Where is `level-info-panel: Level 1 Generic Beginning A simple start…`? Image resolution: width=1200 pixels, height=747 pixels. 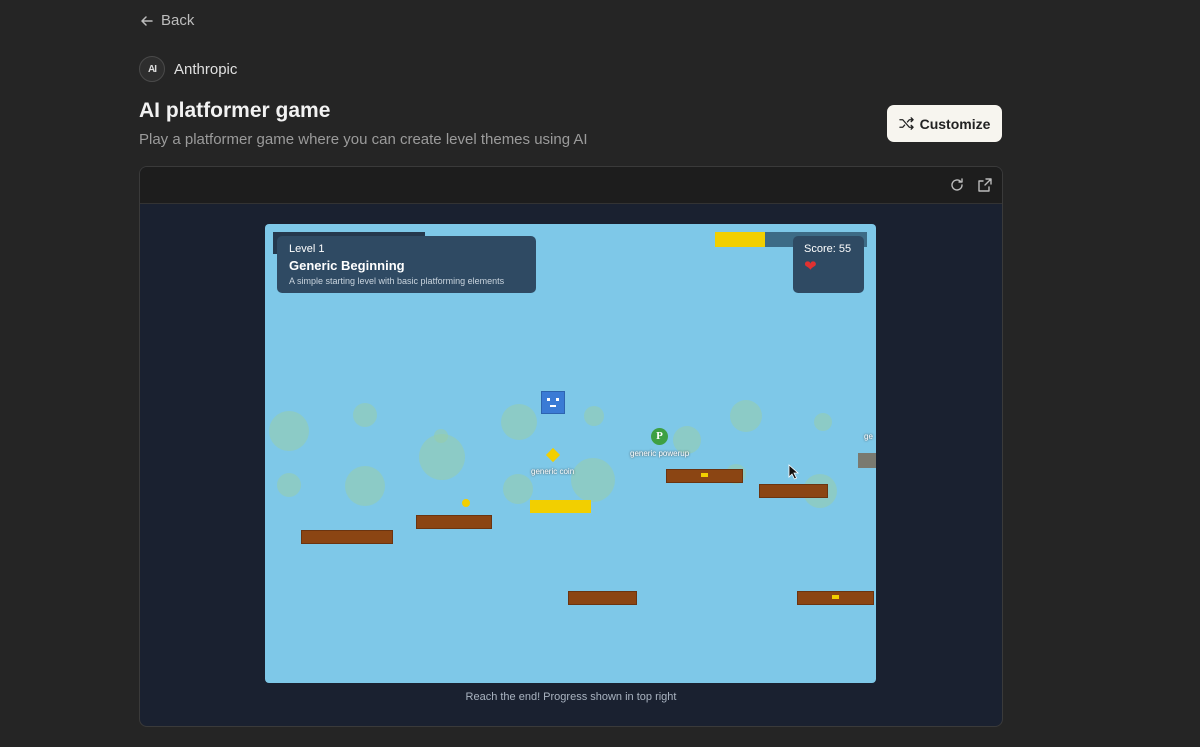 level-info-panel: Level 1 Generic Beginning A simple start… is located at coordinates (406, 264).